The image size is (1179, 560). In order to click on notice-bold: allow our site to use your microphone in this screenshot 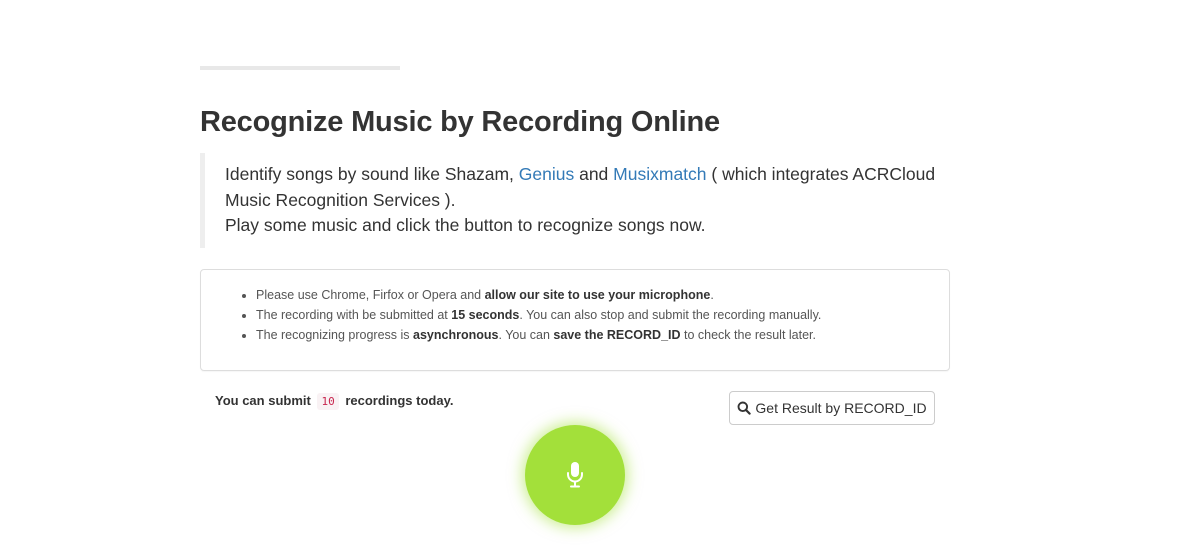, I will do `click(597, 295)`.